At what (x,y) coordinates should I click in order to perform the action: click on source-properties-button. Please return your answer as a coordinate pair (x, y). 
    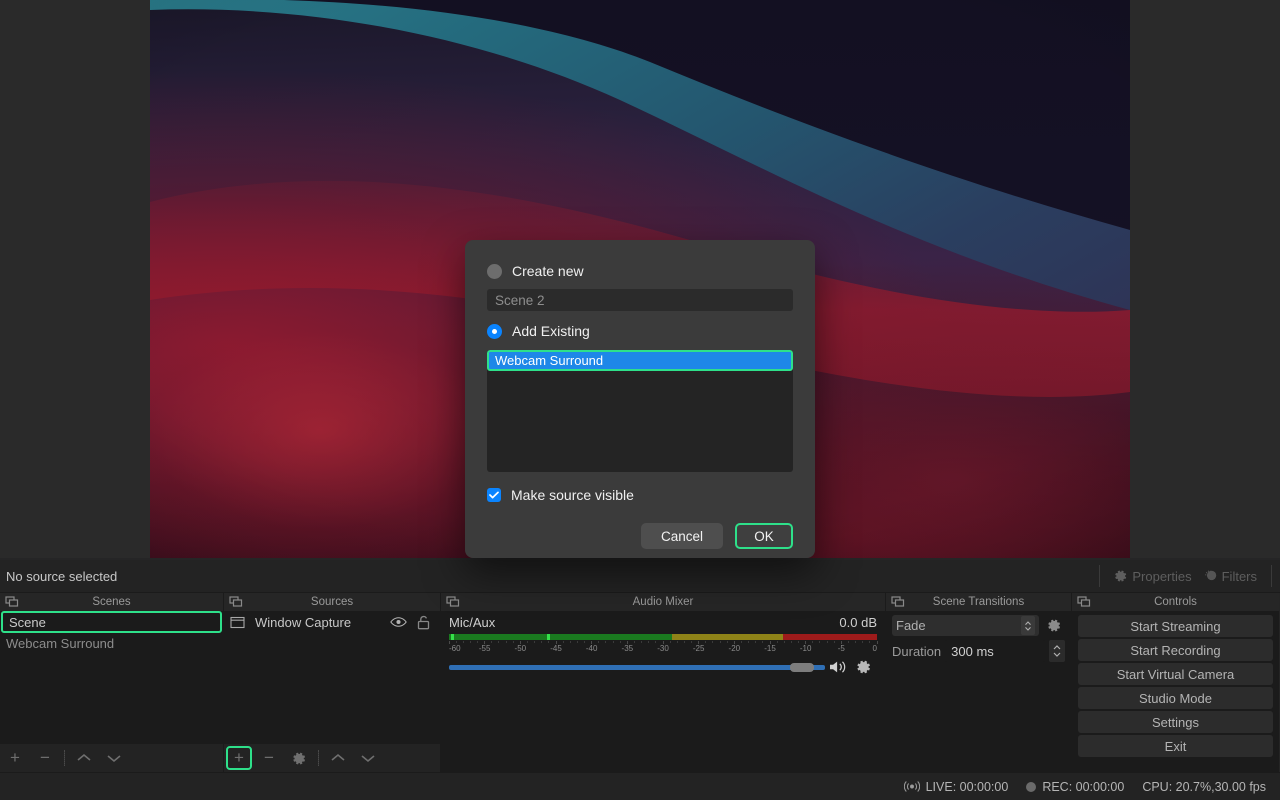
    Looking at the image, I should click on (299, 758).